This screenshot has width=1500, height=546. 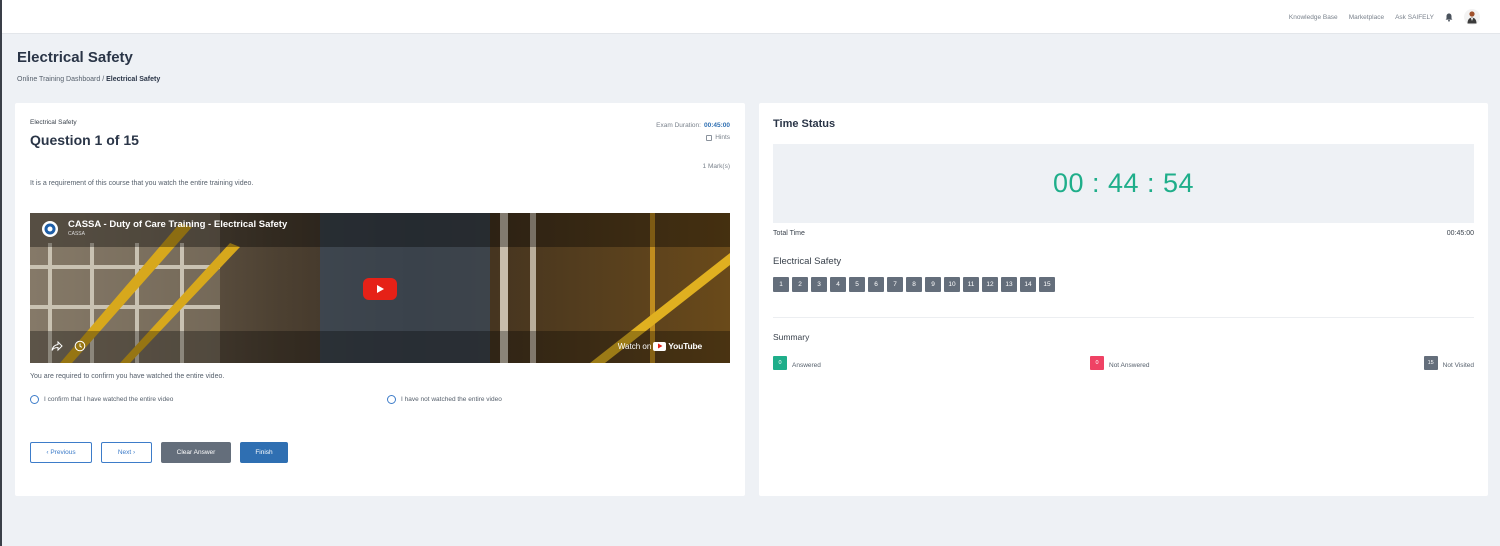 I want to click on exam-duration: Exam Duration: 00:45:00, so click(x=693, y=125).